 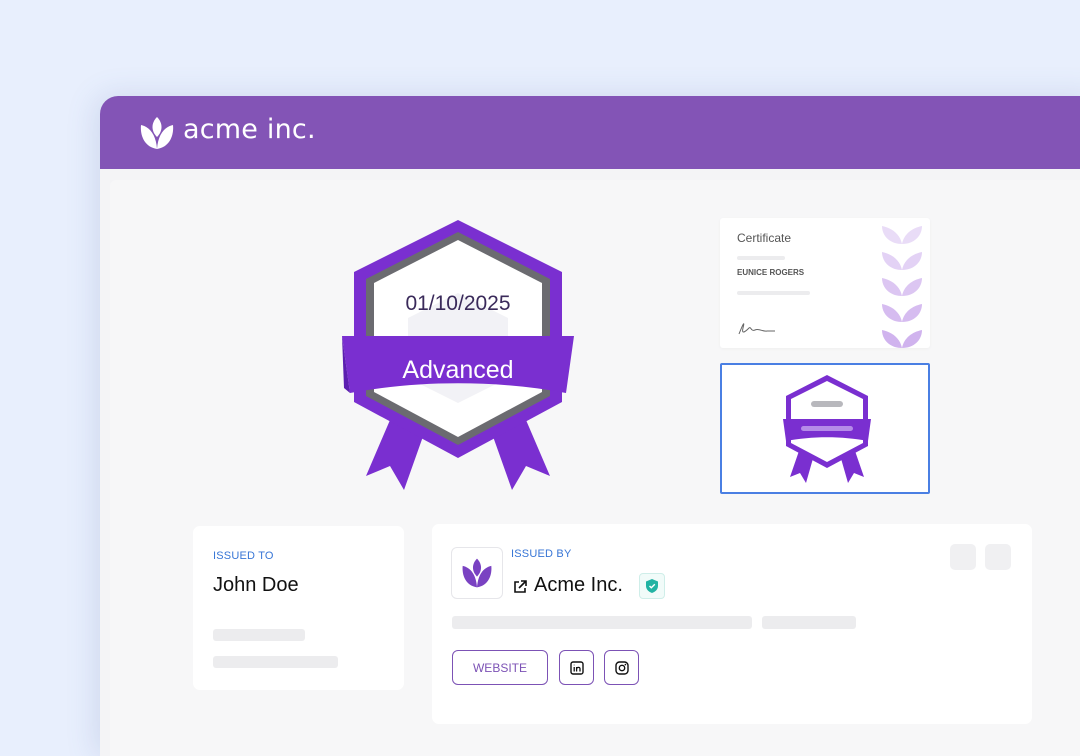 I want to click on issued-to-card: ISSUED TO John Doe, so click(x=298, y=608).